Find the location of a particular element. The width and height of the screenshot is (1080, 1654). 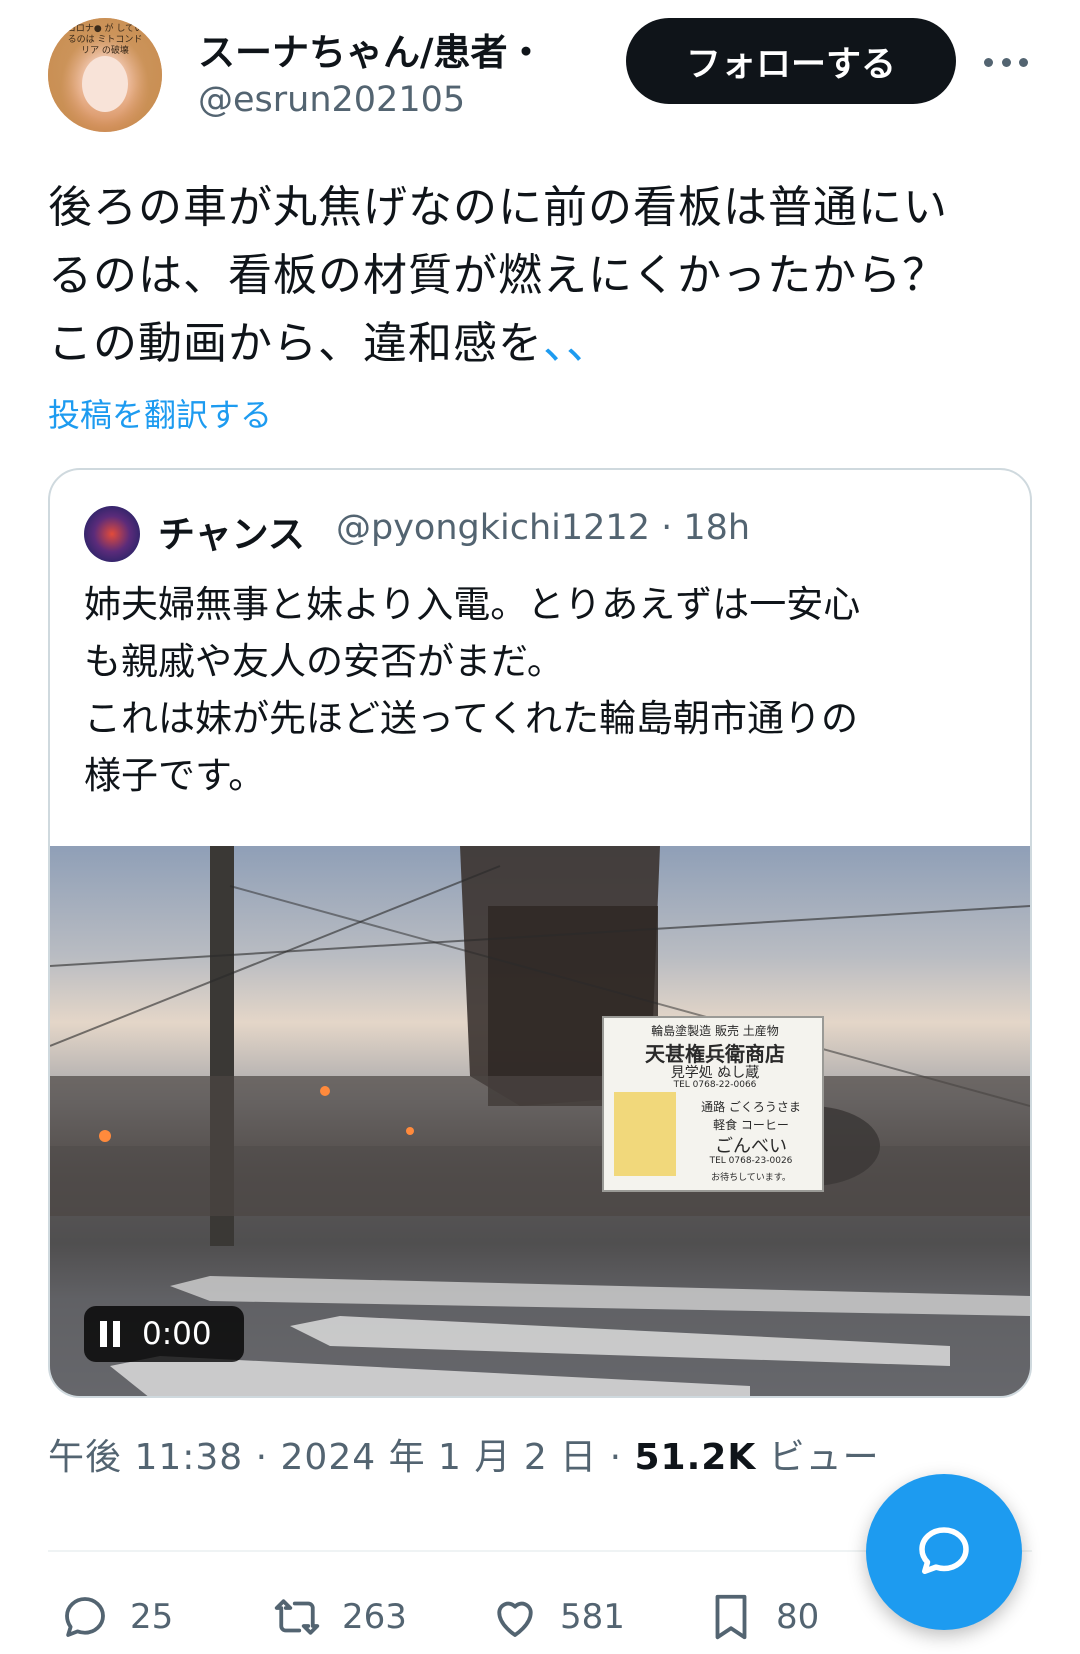

reply-count: 25 is located at coordinates (152, 1617).